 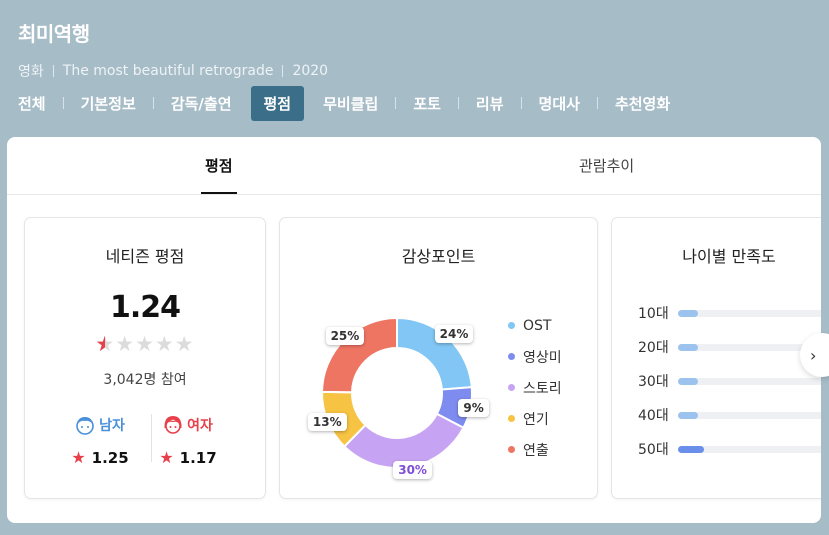 I want to click on slice-label: 13%, so click(x=327, y=421).